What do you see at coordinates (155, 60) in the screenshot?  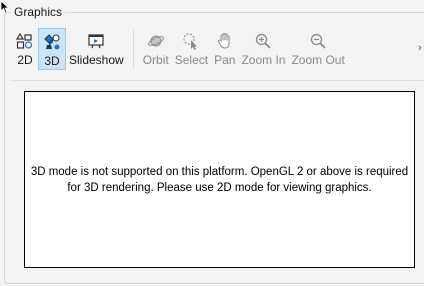 I see `orbit-label: Orbit` at bounding box center [155, 60].